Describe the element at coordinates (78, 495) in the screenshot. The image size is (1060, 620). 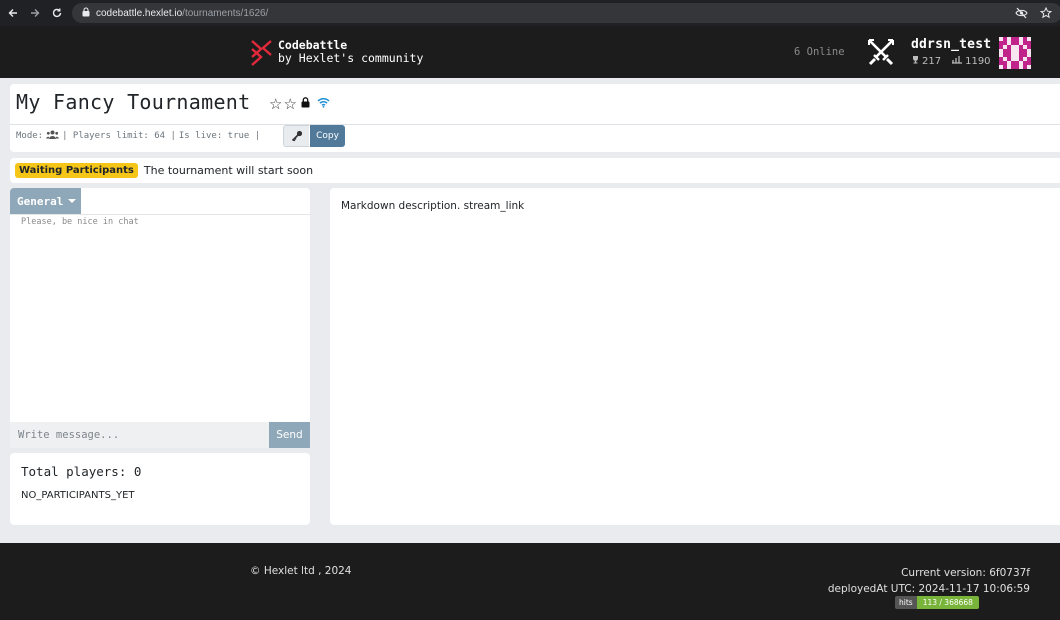
I see `no-participants-text: NO_PARTICIPANTS_YET` at that location.